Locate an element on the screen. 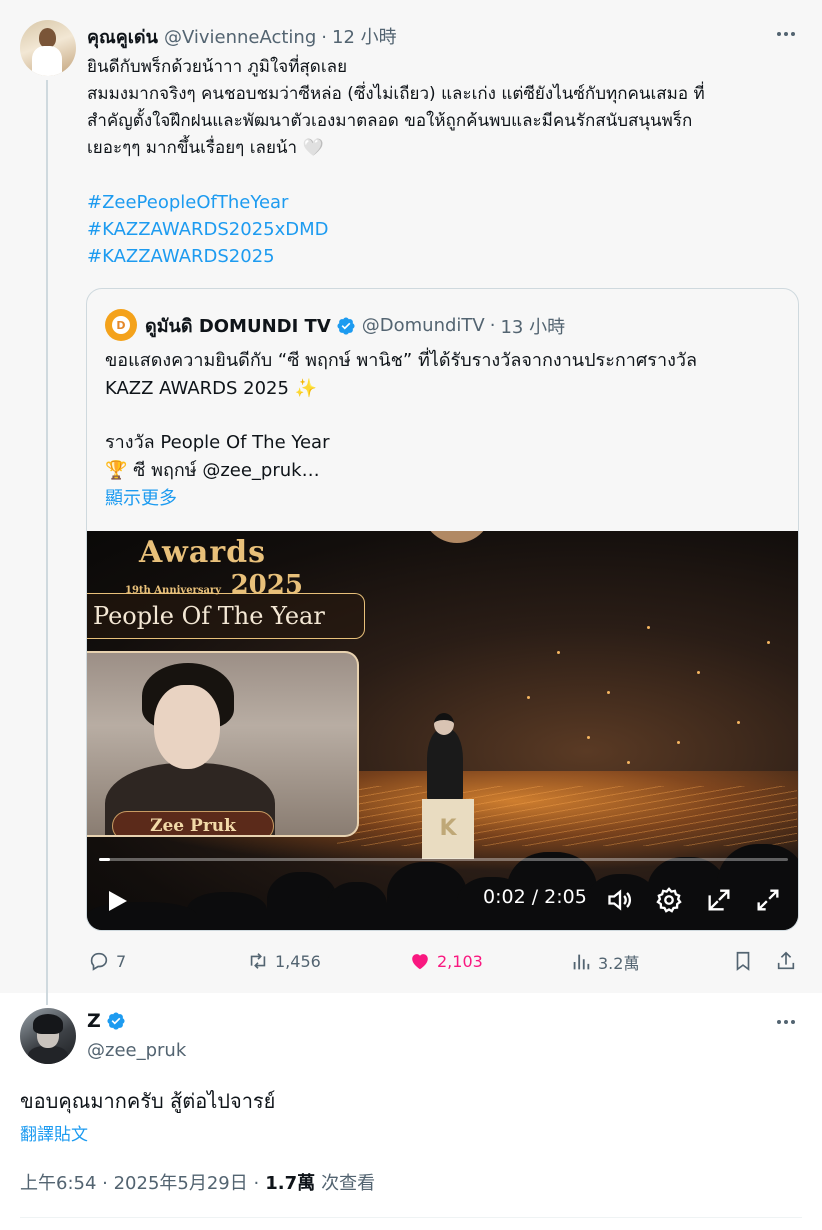  presenter-figure is located at coordinates (445, 766).